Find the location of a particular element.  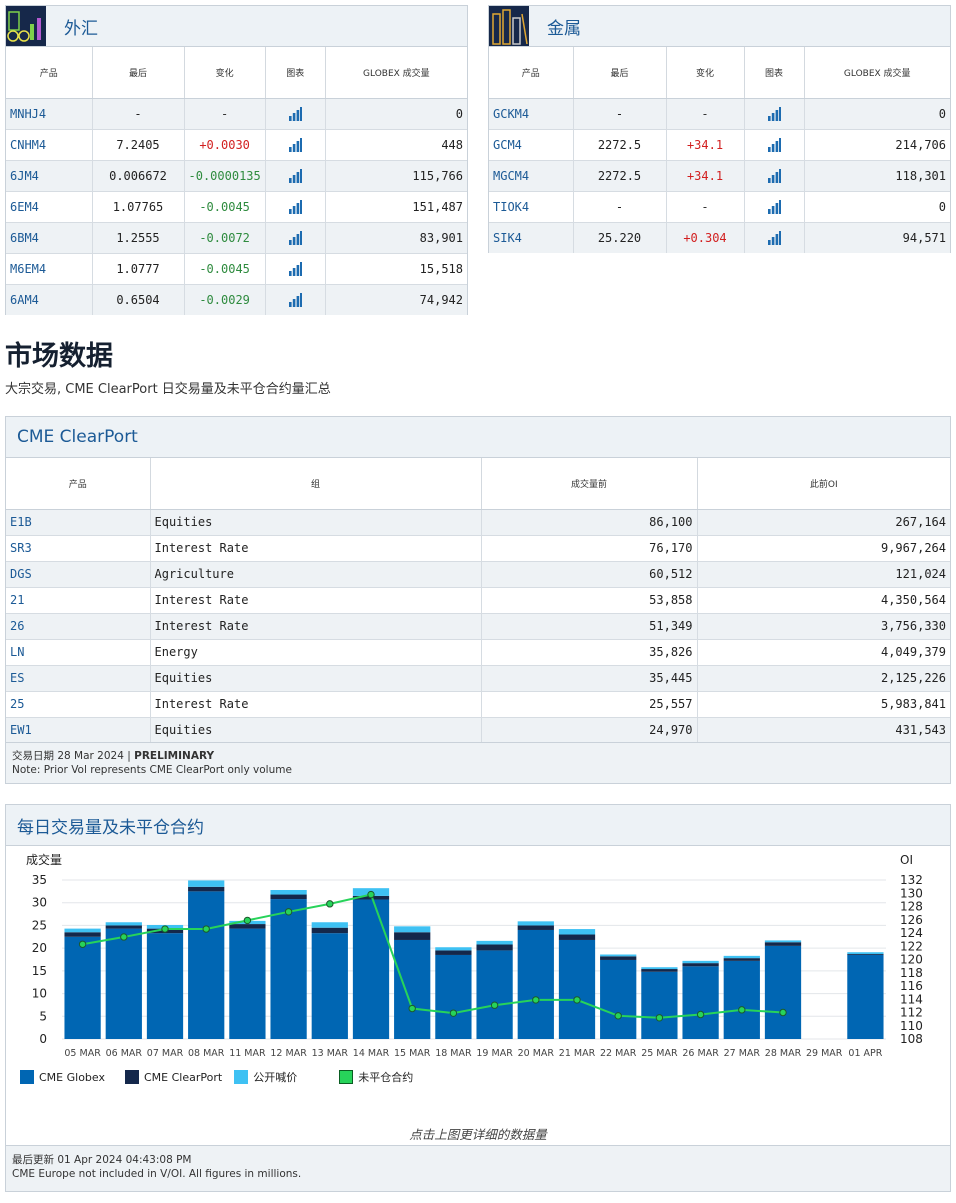

fx-panel-header: 外汇 is located at coordinates (236, 26).